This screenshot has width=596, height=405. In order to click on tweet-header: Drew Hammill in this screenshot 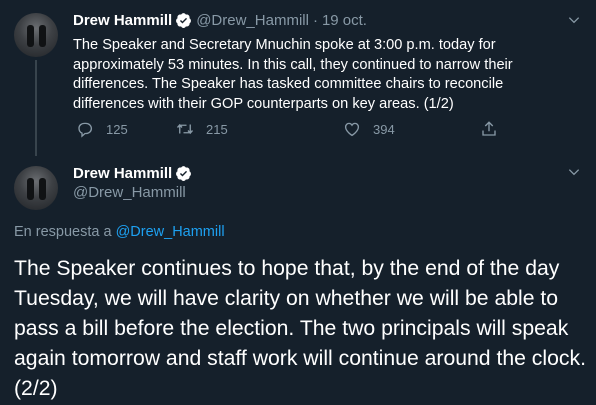, I will do `click(132, 173)`.